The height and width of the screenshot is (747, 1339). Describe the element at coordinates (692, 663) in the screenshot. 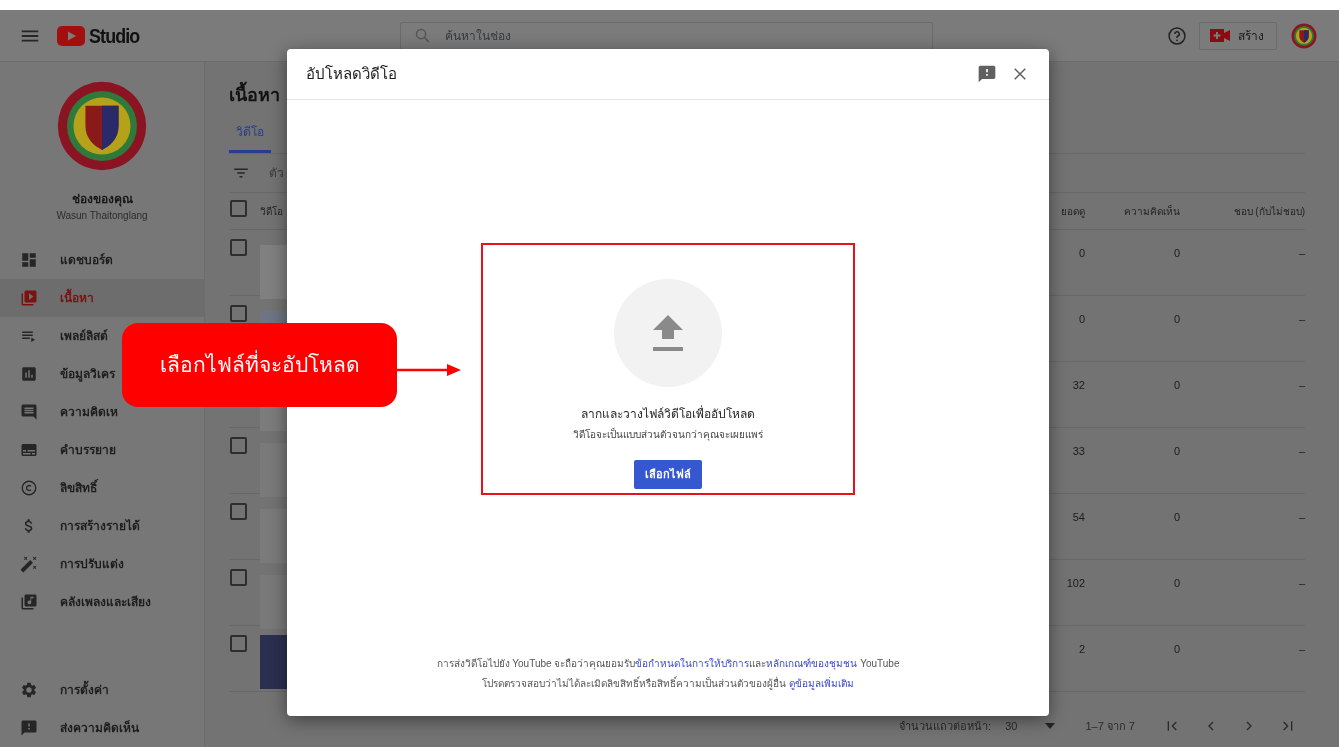

I see `legal-link: ข้อกำหนดในการให้บริการ` at that location.